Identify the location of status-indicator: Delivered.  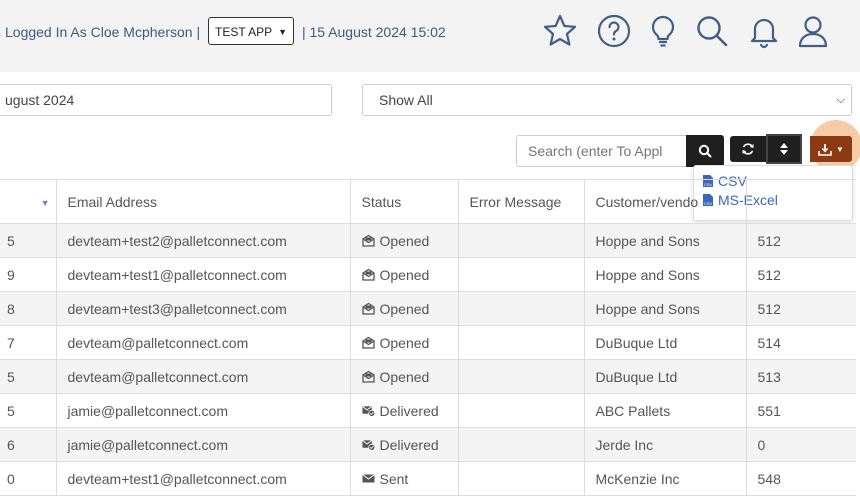
(404, 411).